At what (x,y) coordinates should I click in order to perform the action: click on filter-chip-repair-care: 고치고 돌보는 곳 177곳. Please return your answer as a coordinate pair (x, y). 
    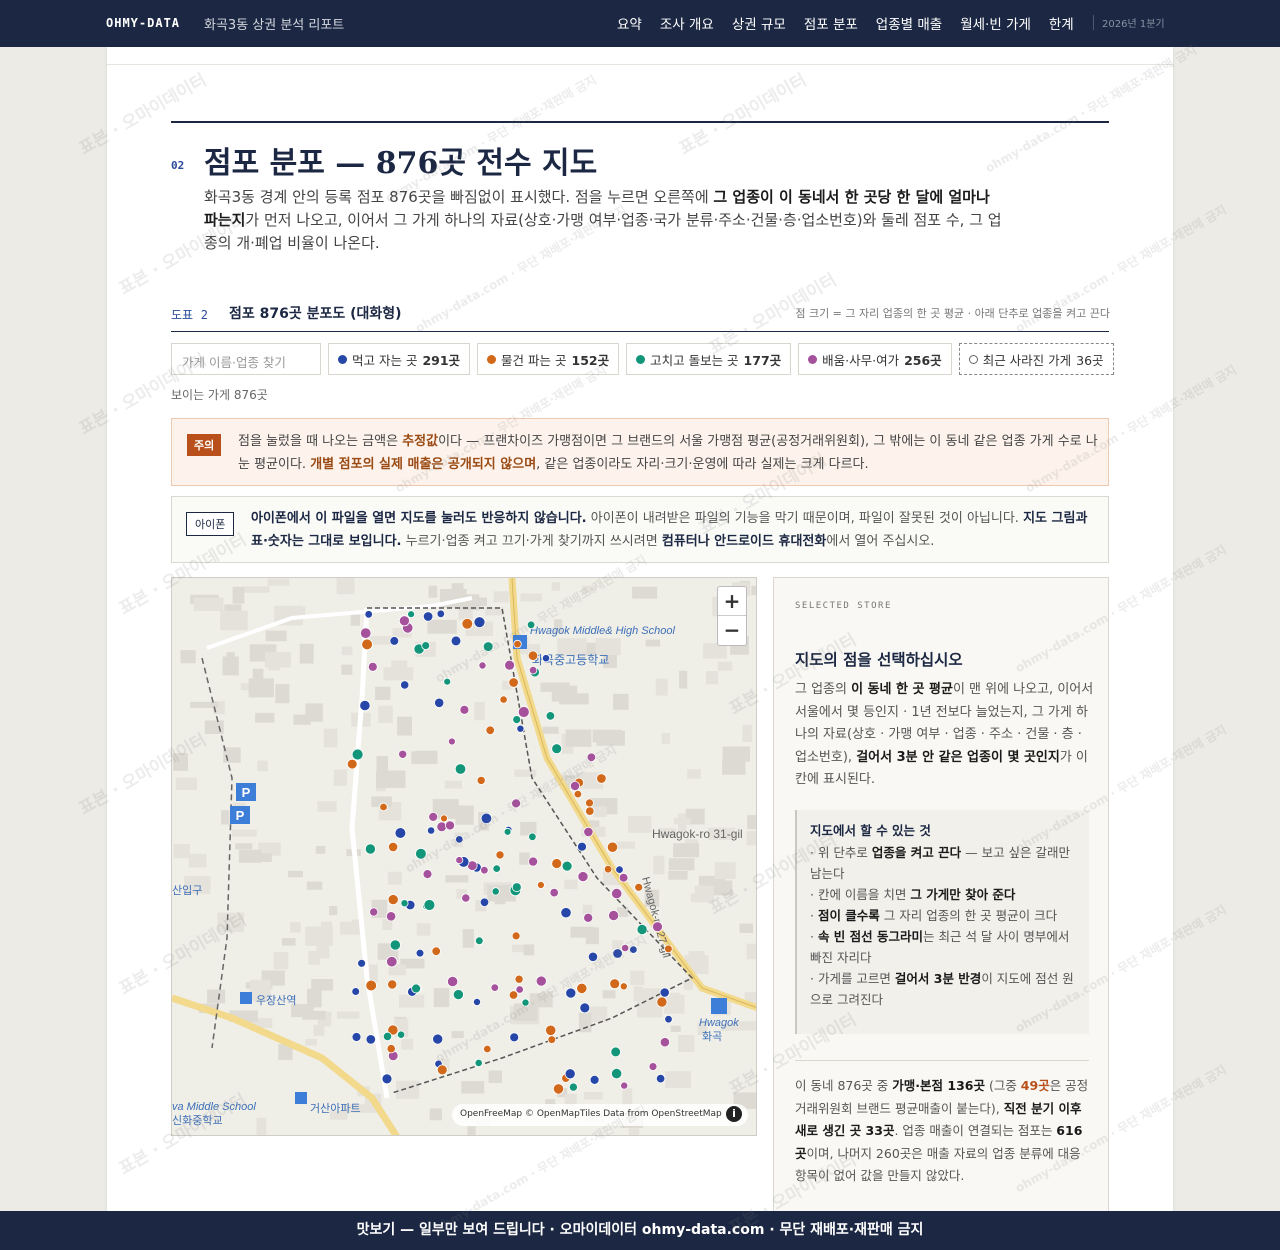
    Looking at the image, I should click on (709, 359).